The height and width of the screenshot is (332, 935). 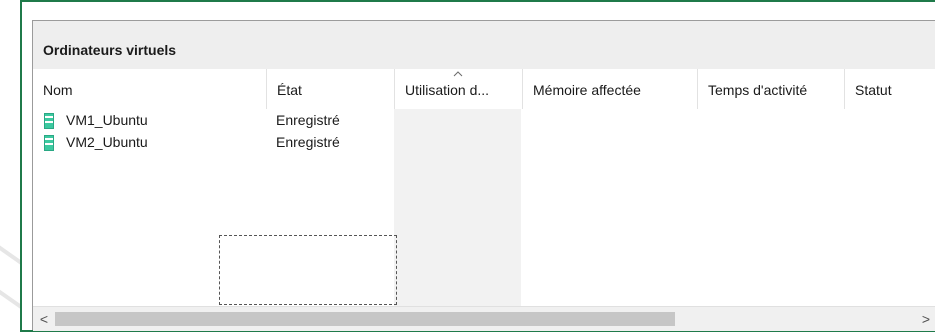 What do you see at coordinates (308, 270) in the screenshot?
I see `drag-selection-rectangle` at bounding box center [308, 270].